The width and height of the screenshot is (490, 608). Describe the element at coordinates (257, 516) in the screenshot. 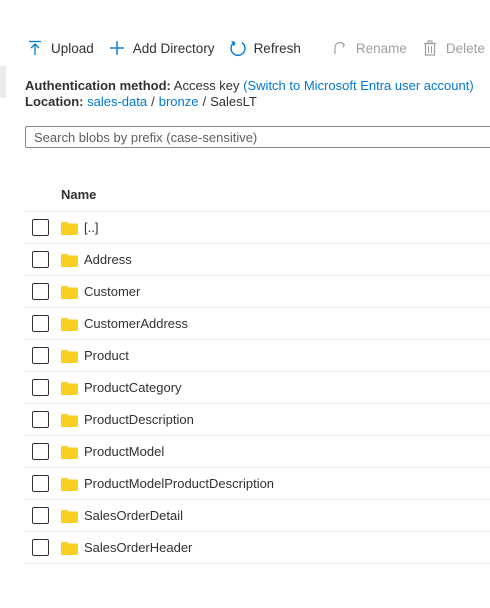

I see `table-row: SalesOrderDetail` at that location.